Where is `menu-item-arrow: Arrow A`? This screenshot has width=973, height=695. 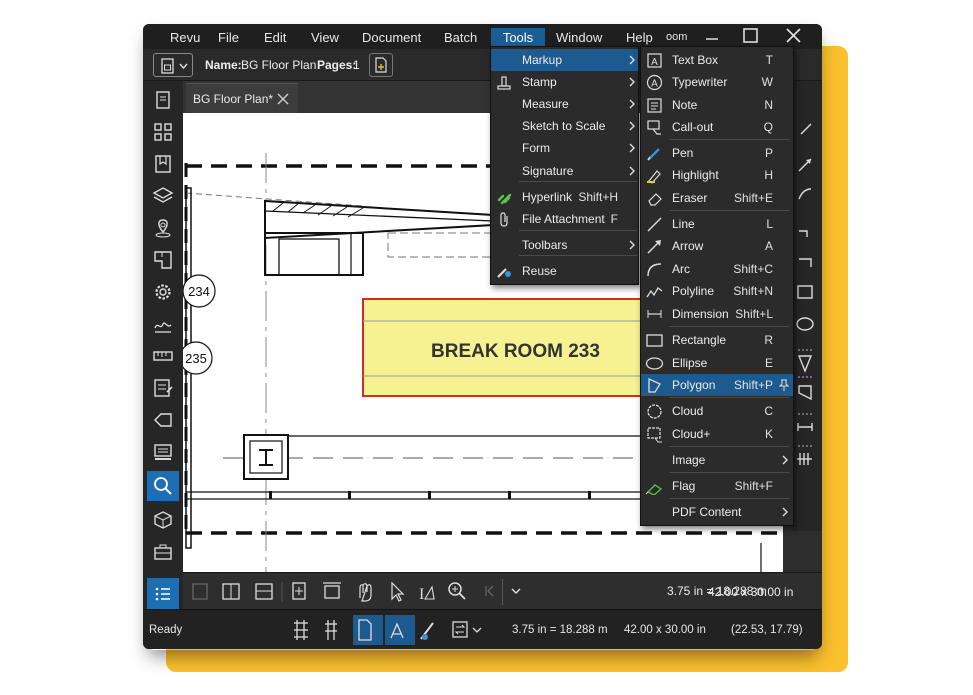
menu-item-arrow: Arrow A is located at coordinates (717, 246).